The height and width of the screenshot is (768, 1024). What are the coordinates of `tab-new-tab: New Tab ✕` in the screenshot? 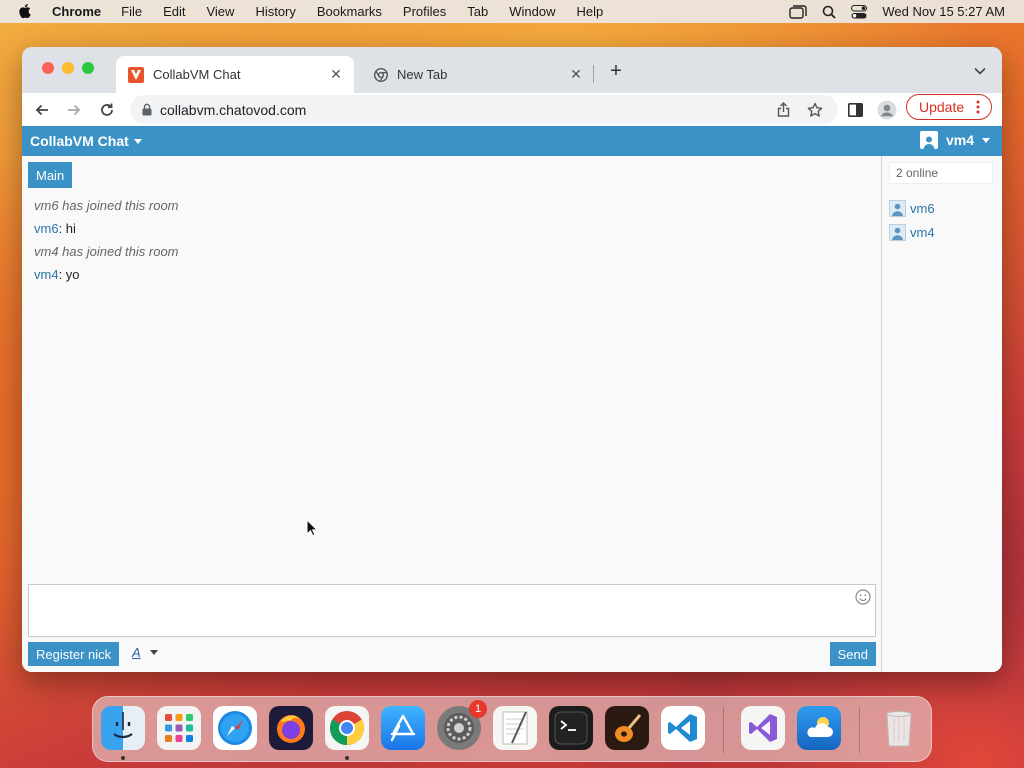 It's located at (478, 74).